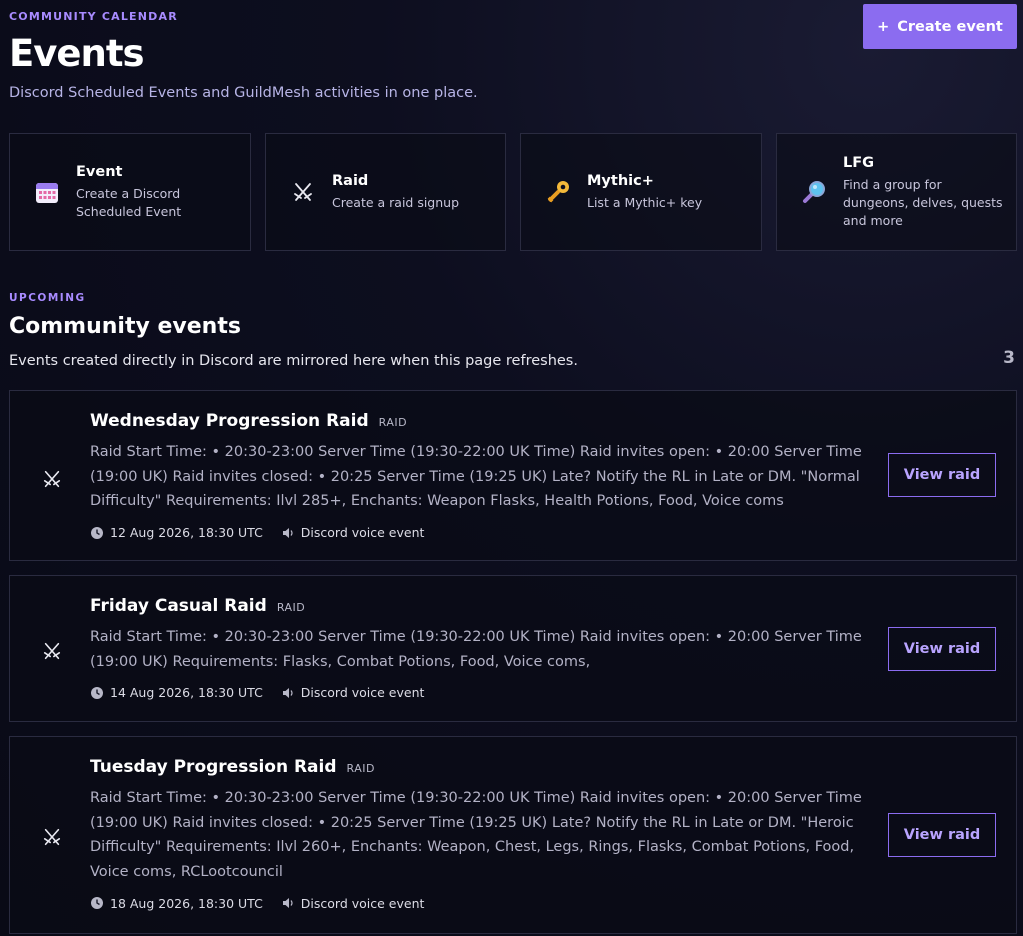  Describe the element at coordinates (213, 767) in the screenshot. I see `event-title: Tuesday Progression Raid` at that location.